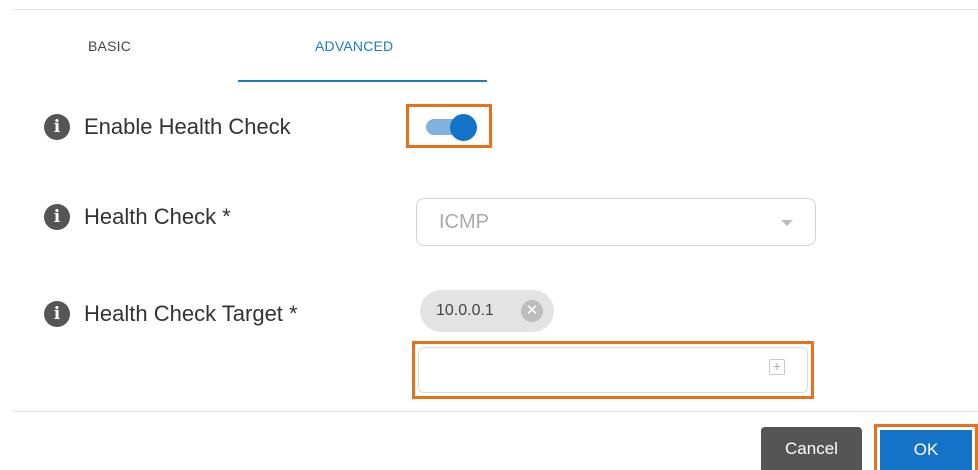  I want to click on add-icon: +, so click(777, 367).